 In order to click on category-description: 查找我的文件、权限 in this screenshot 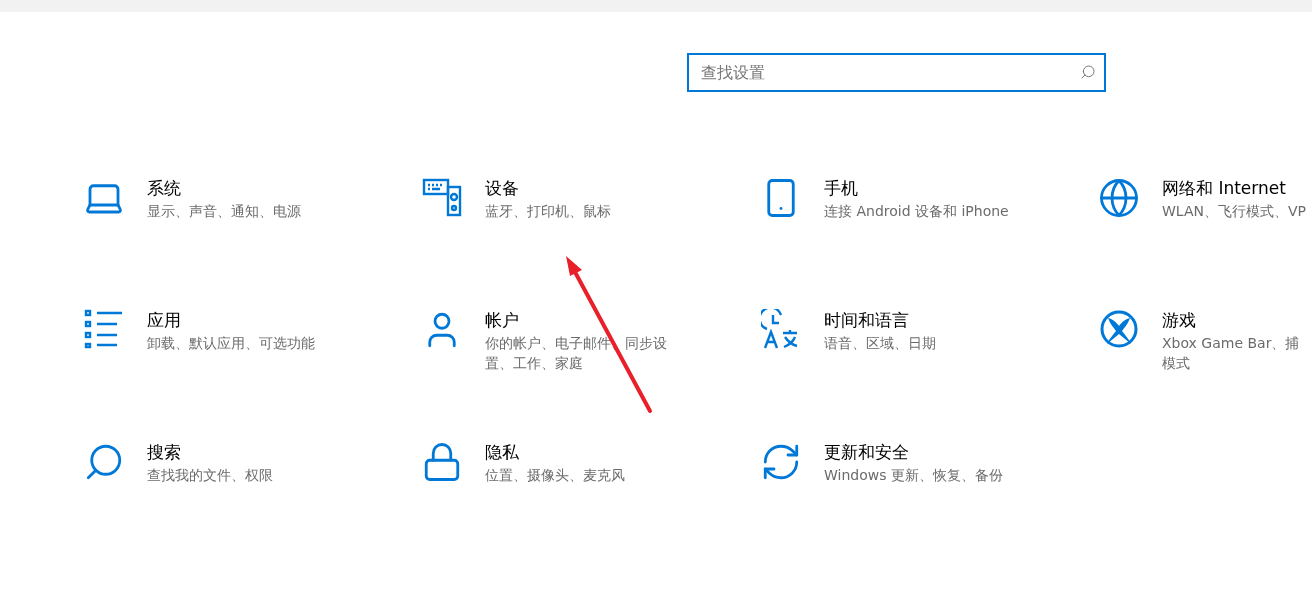, I will do `click(210, 475)`.